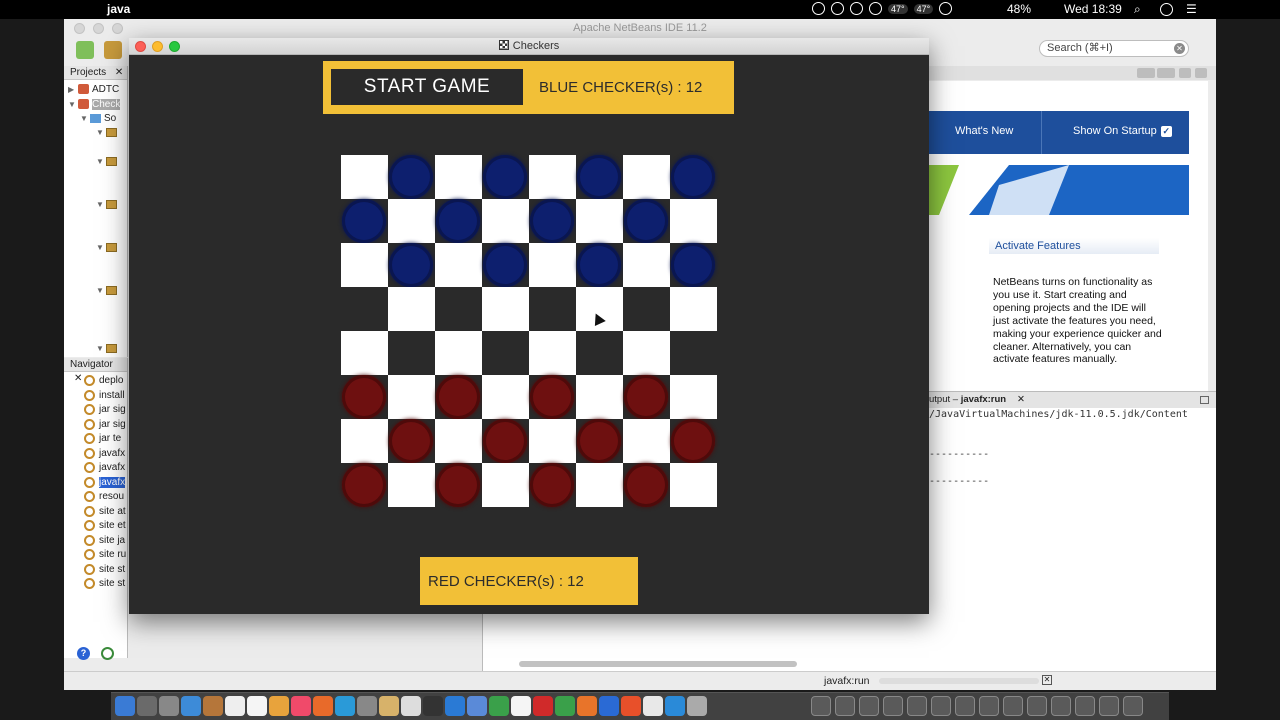 This screenshot has height=720, width=1280. What do you see at coordinates (113, 50) in the screenshot?
I see `new-project-icon` at bounding box center [113, 50].